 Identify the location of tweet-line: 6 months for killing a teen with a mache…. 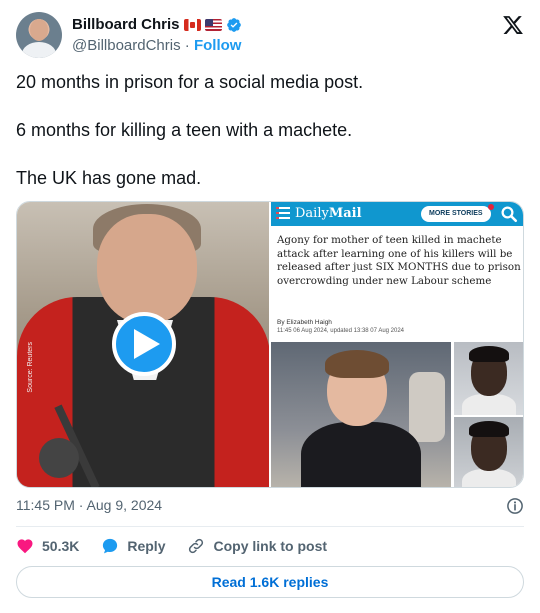
(184, 130).